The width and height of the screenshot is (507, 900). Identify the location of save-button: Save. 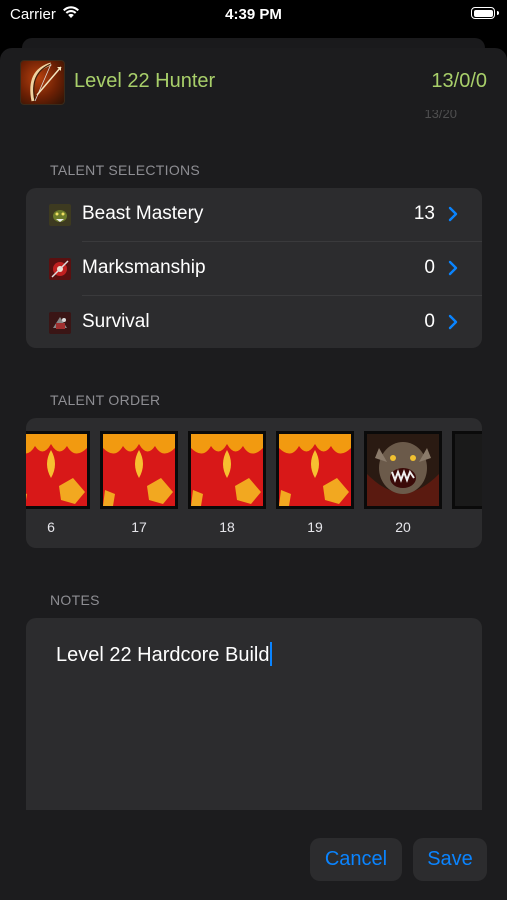
(450, 859).